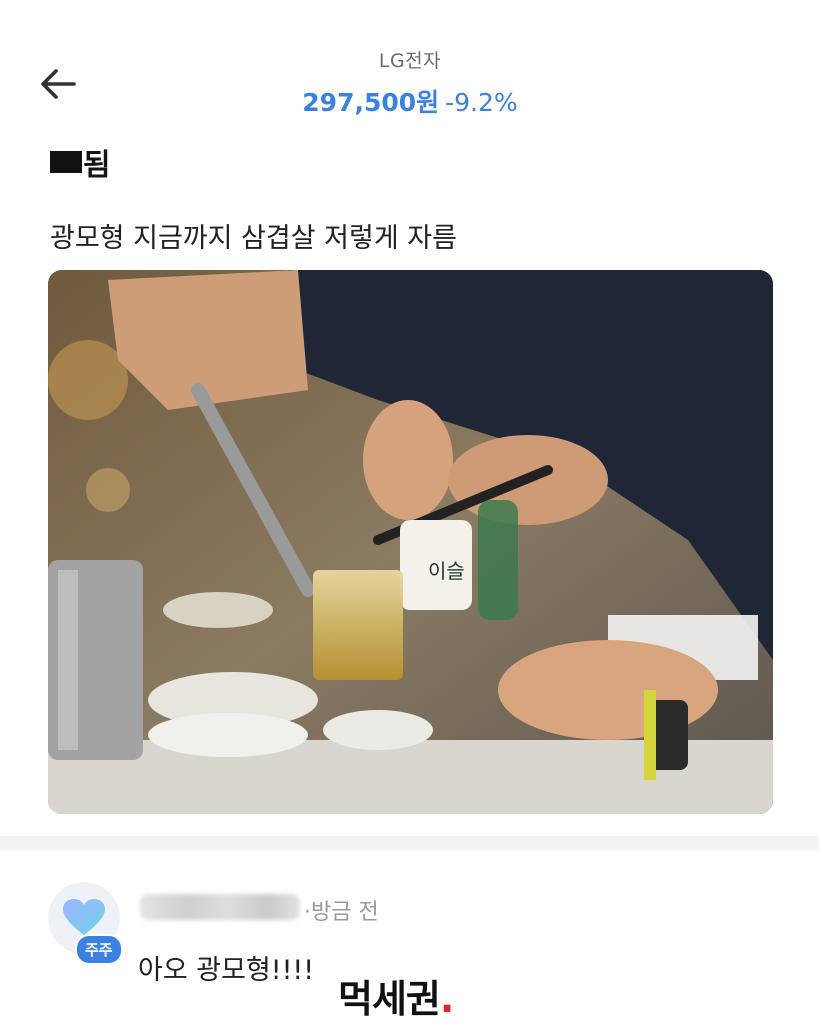 This screenshot has width=819, height=1024. I want to click on comment-time: ·방금 전, so click(341, 912).